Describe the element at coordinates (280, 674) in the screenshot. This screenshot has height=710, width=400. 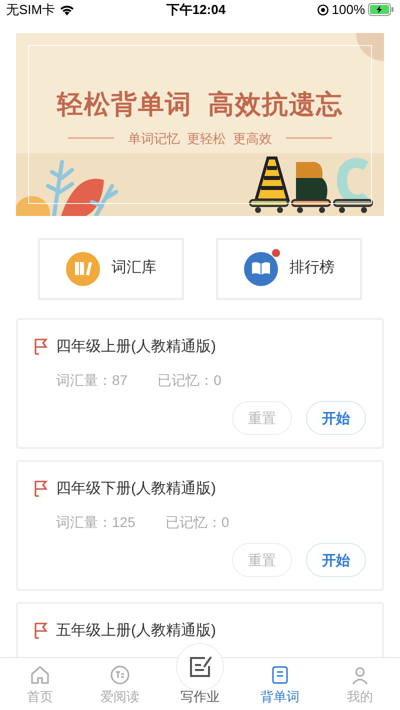
I see `book-icon` at that location.